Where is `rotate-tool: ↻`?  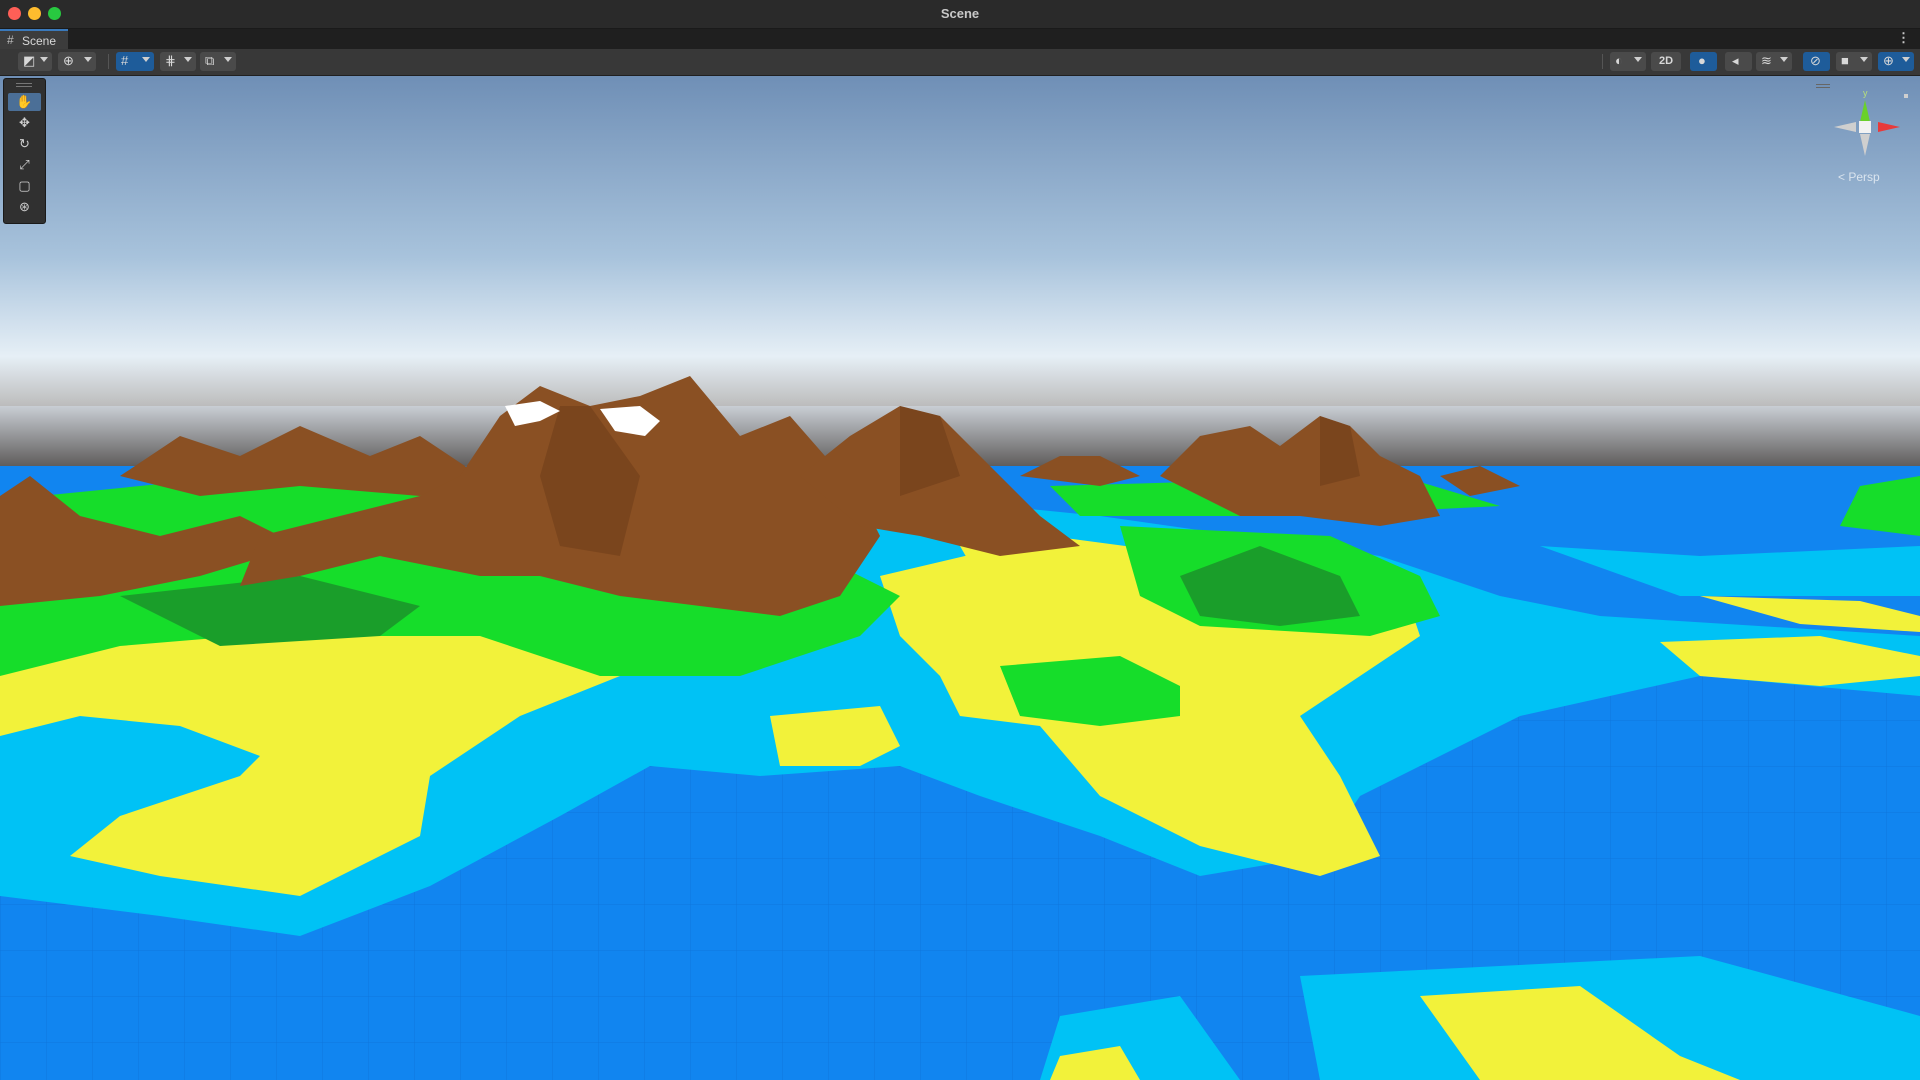
rotate-tool: ↻ is located at coordinates (24, 144).